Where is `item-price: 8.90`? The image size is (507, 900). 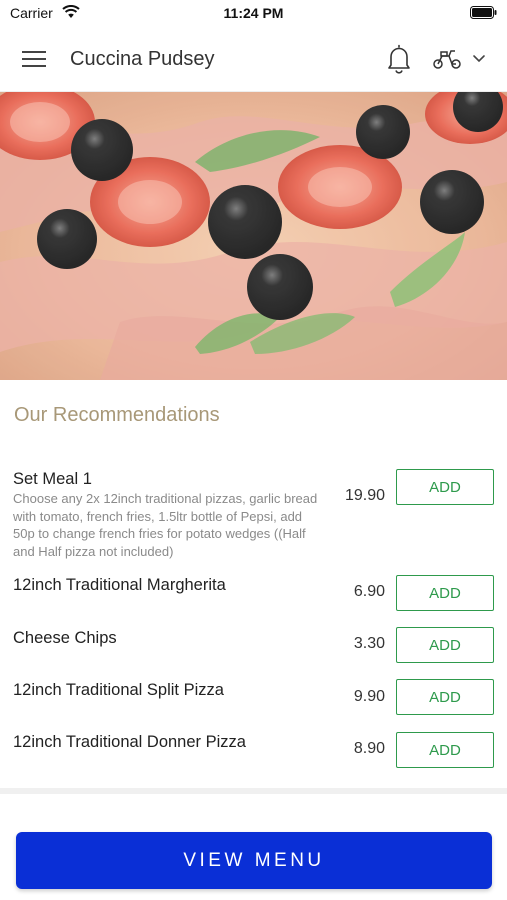 item-price: 8.90 is located at coordinates (369, 748).